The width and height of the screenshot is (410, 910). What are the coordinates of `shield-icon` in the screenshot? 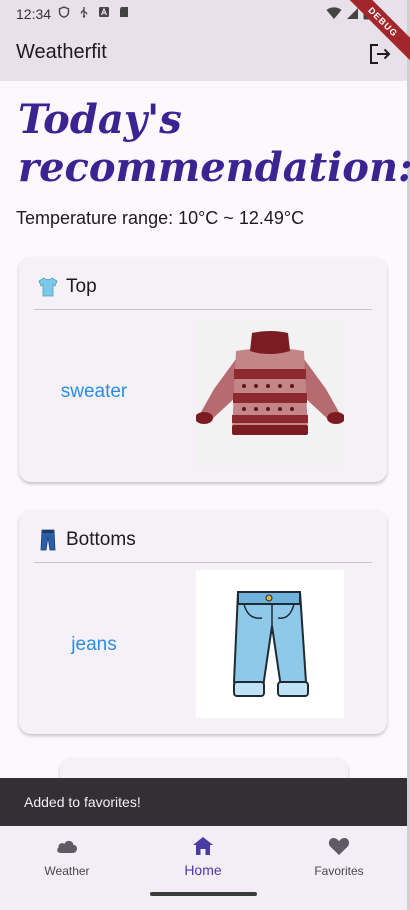 It's located at (64, 12).